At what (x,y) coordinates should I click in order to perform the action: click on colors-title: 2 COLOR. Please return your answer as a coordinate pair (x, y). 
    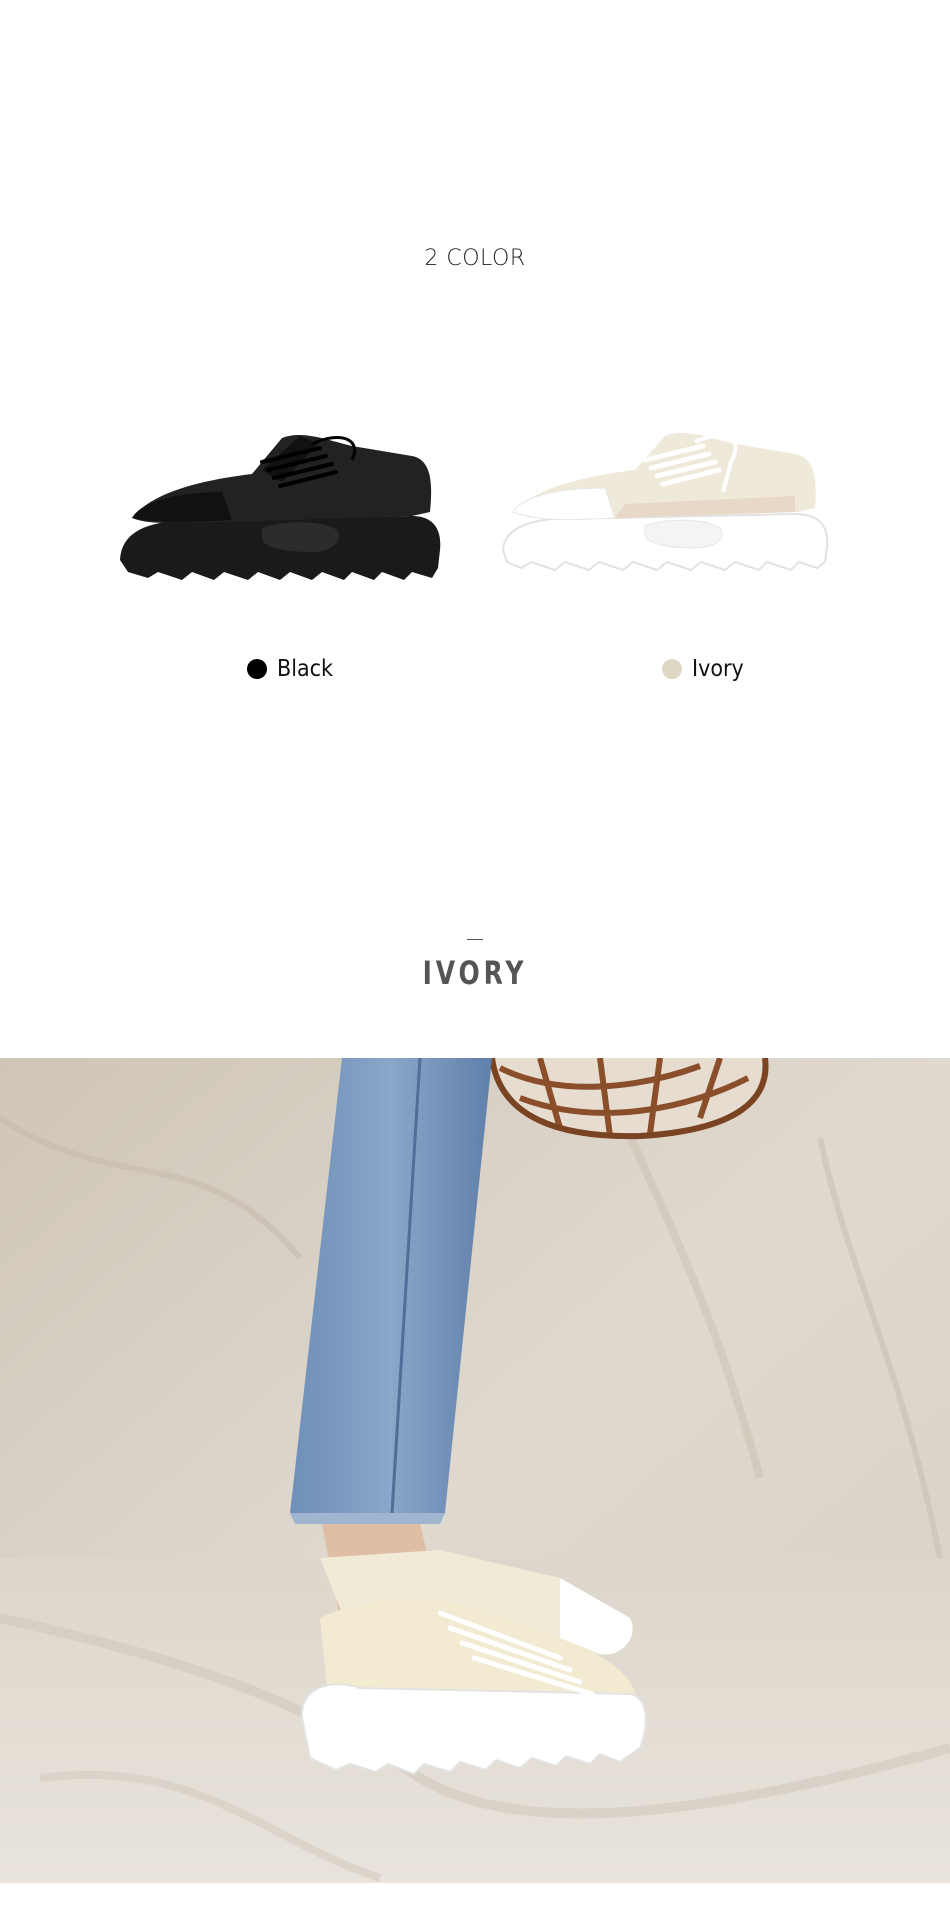
    Looking at the image, I should click on (475, 258).